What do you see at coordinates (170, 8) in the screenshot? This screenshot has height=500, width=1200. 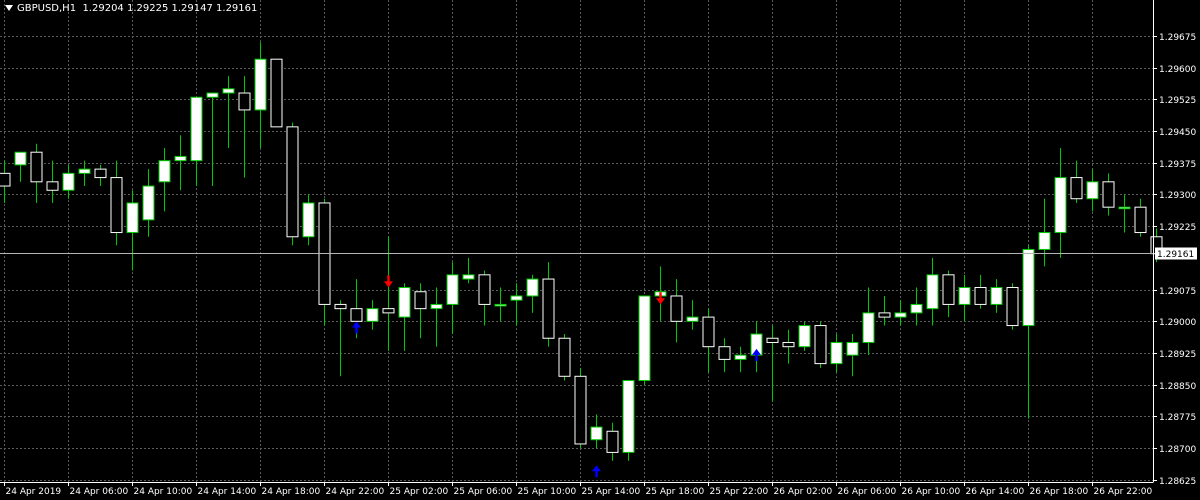 I see `ohlc-label: 1.29204 1.29225 1.29147 1.29161` at bounding box center [170, 8].